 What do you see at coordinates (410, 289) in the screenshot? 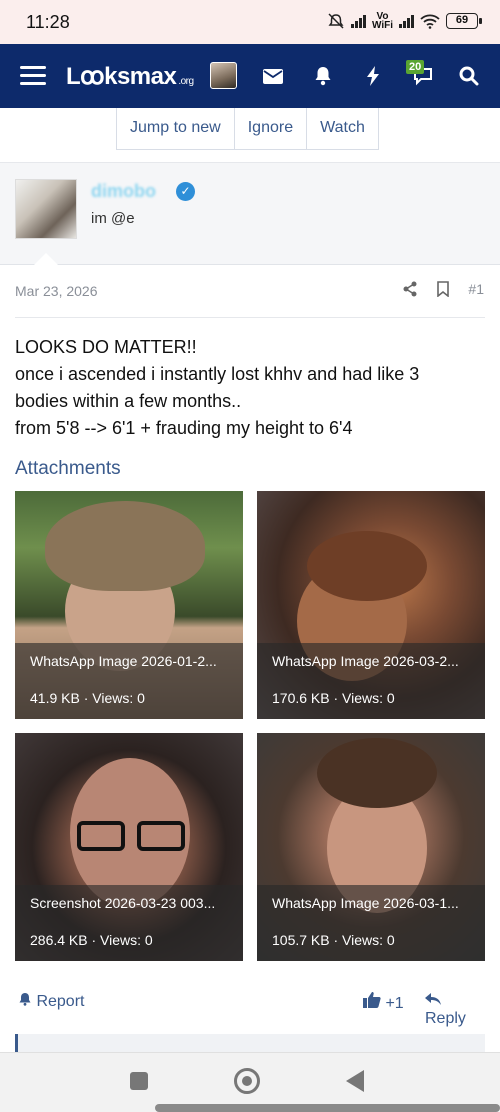
I see `share-icon` at bounding box center [410, 289].